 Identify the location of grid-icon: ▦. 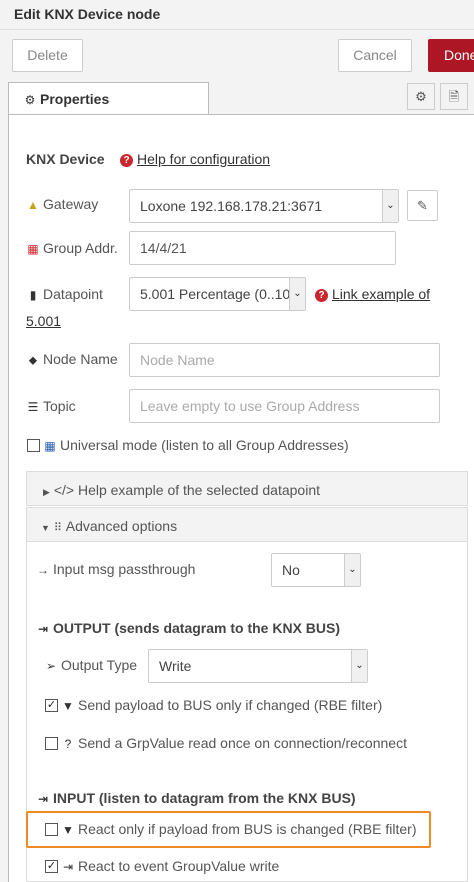
(50, 446).